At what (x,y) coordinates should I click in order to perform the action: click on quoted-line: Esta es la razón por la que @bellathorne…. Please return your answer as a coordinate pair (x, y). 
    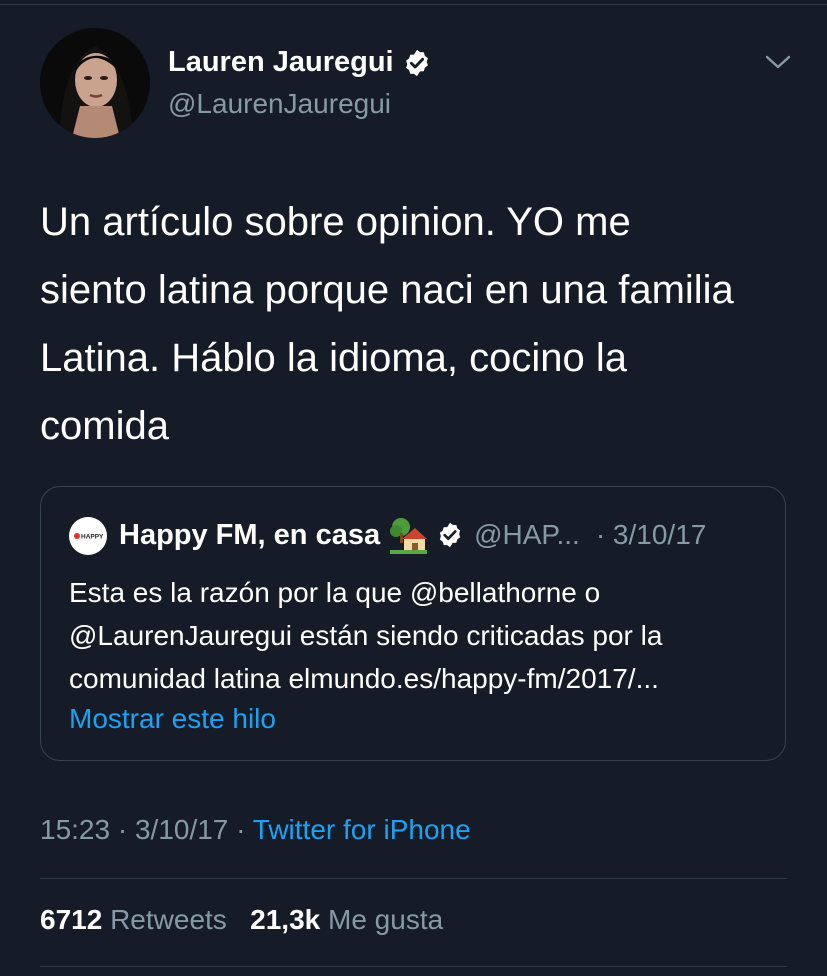
    Looking at the image, I should click on (335, 592).